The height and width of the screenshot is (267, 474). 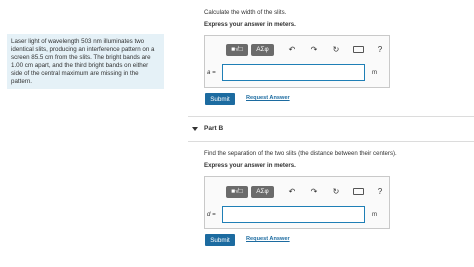 I want to click on part-b-title: Part B, so click(x=213, y=128).